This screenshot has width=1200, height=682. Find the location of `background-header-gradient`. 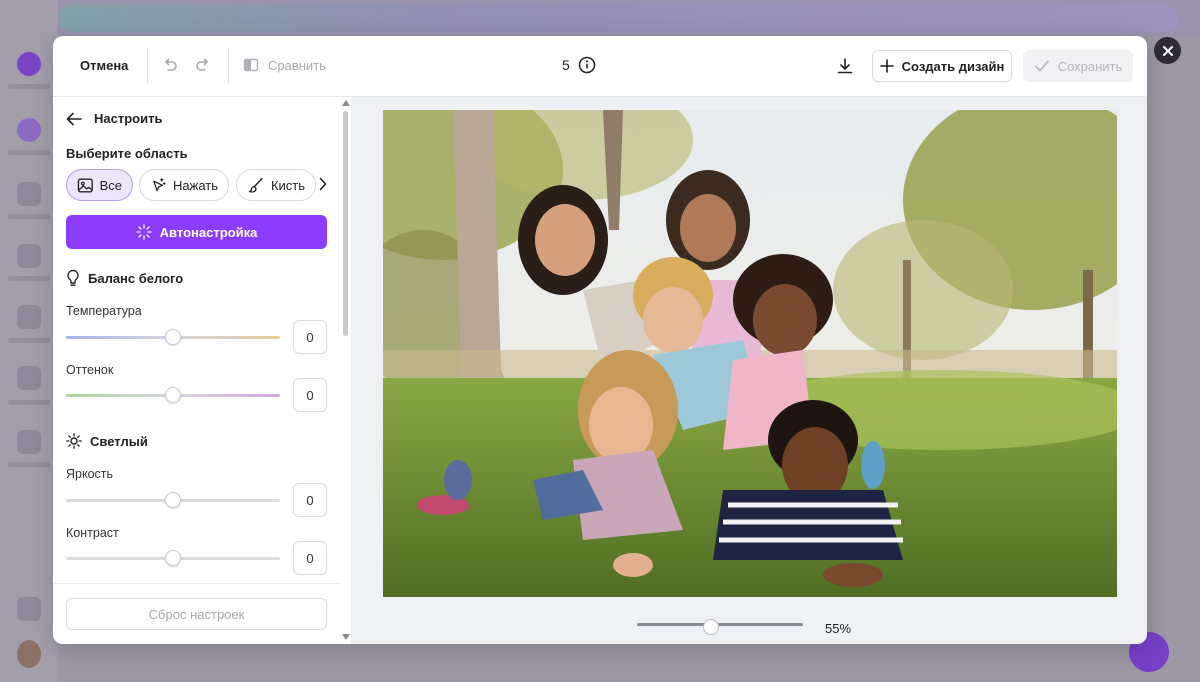

background-header-gradient is located at coordinates (618, 18).